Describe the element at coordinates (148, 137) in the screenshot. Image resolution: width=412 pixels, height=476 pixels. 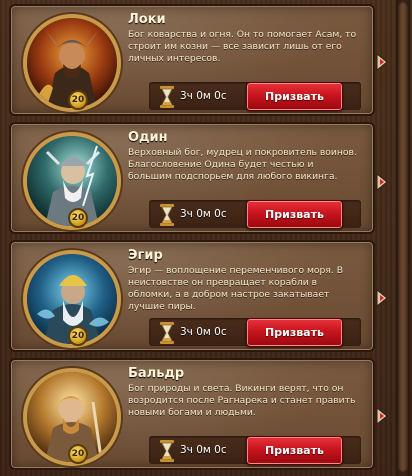
I see `god-name: Один` at that location.